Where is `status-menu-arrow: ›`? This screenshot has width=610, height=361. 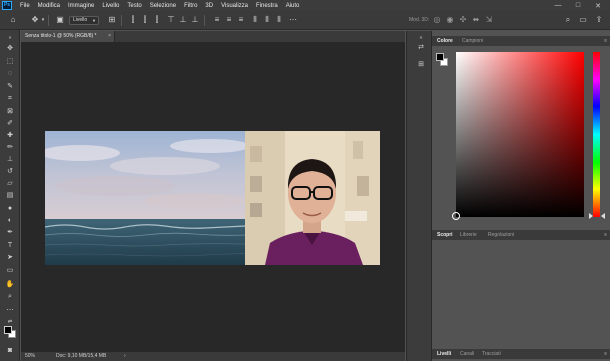 status-menu-arrow: › is located at coordinates (125, 356).